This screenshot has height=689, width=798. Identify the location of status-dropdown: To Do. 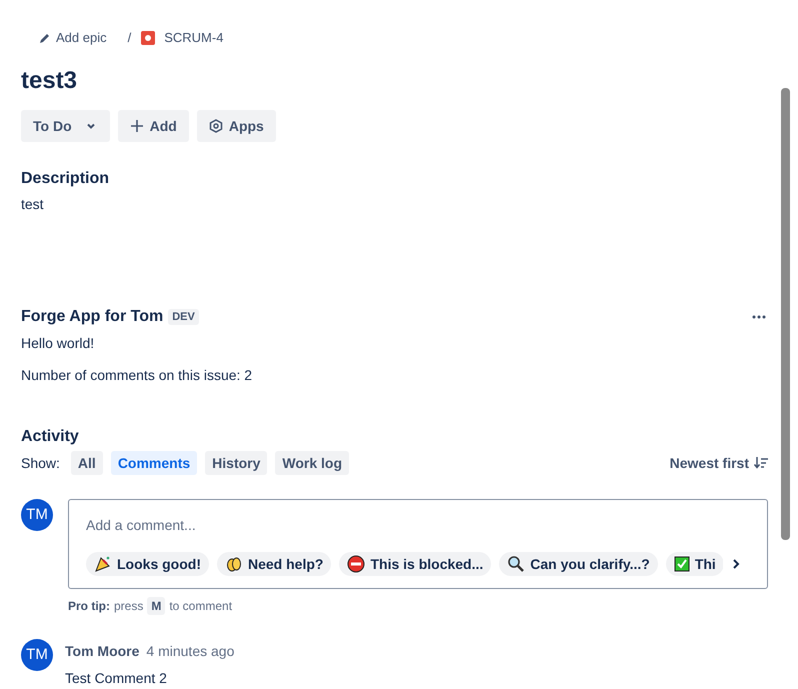
(65, 126).